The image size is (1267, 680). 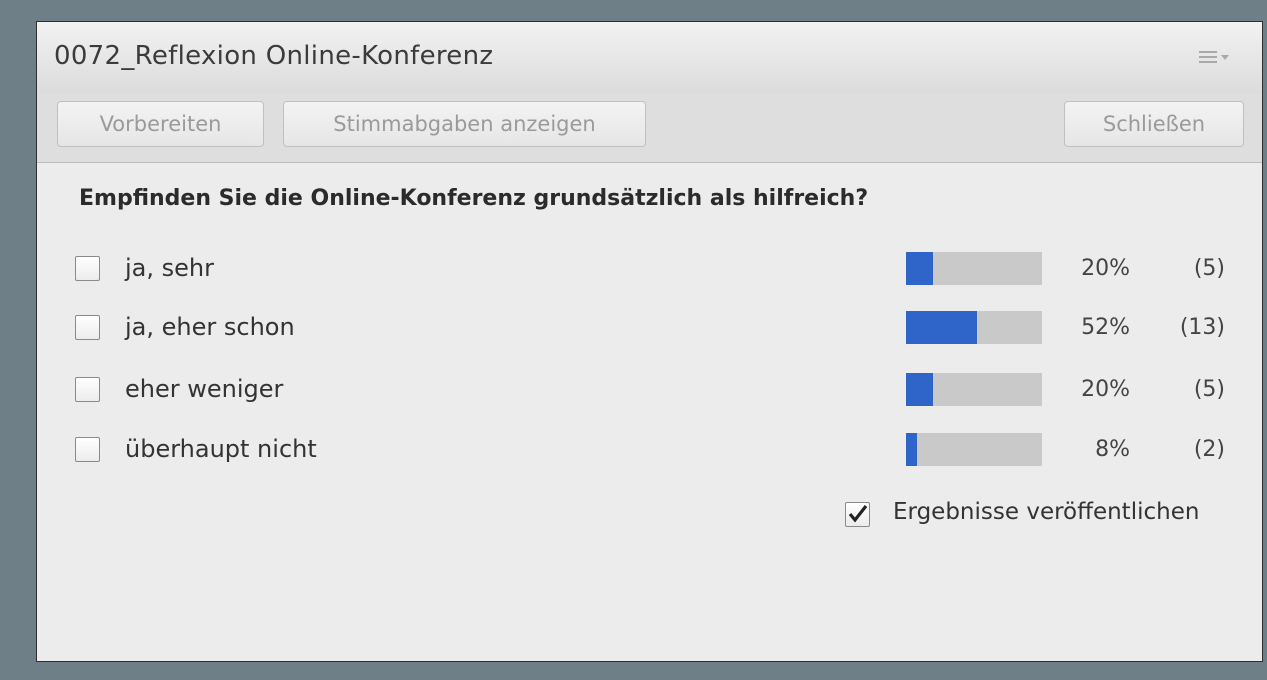 What do you see at coordinates (649, 451) in the screenshot?
I see `option-row: überhaupt nicht 8% (2)` at bounding box center [649, 451].